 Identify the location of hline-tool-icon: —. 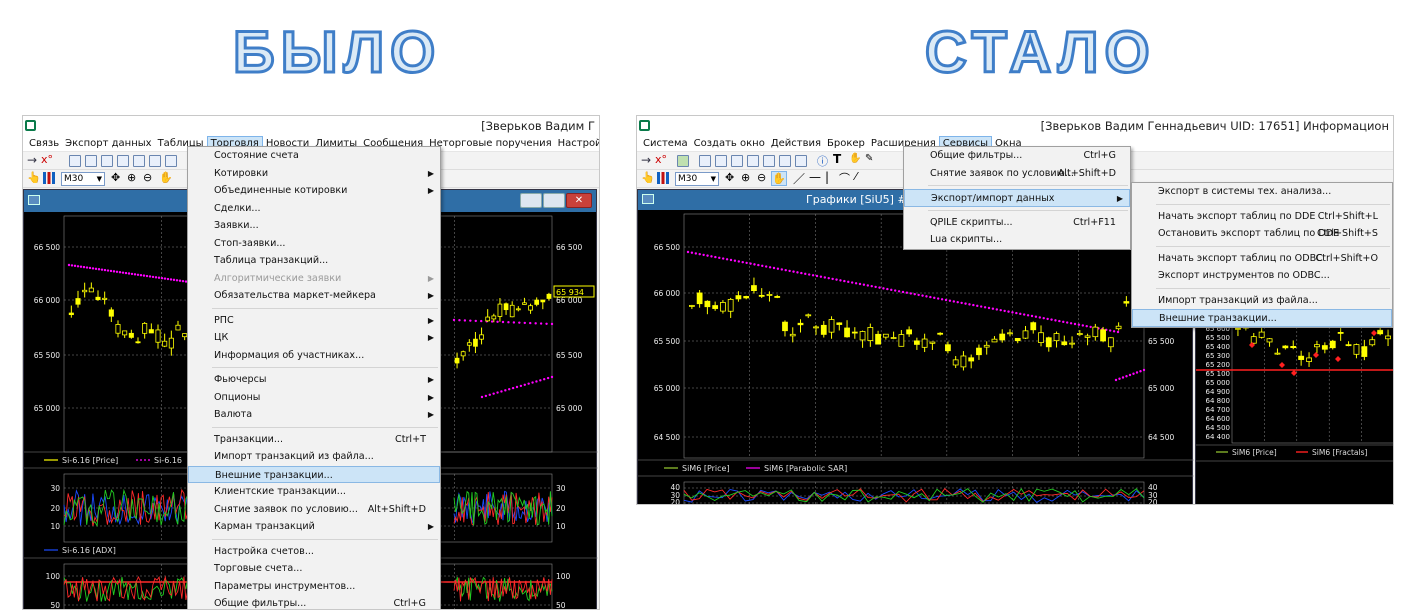
(815, 177).